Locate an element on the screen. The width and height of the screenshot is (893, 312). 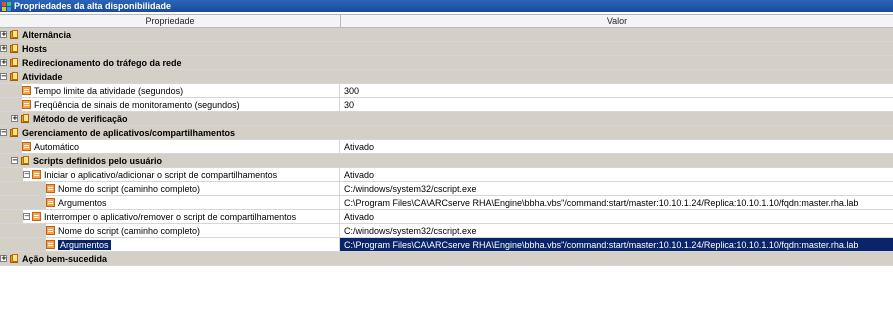
property-row: Tempo limite da atividade (segundos) 300 is located at coordinates (446, 91).